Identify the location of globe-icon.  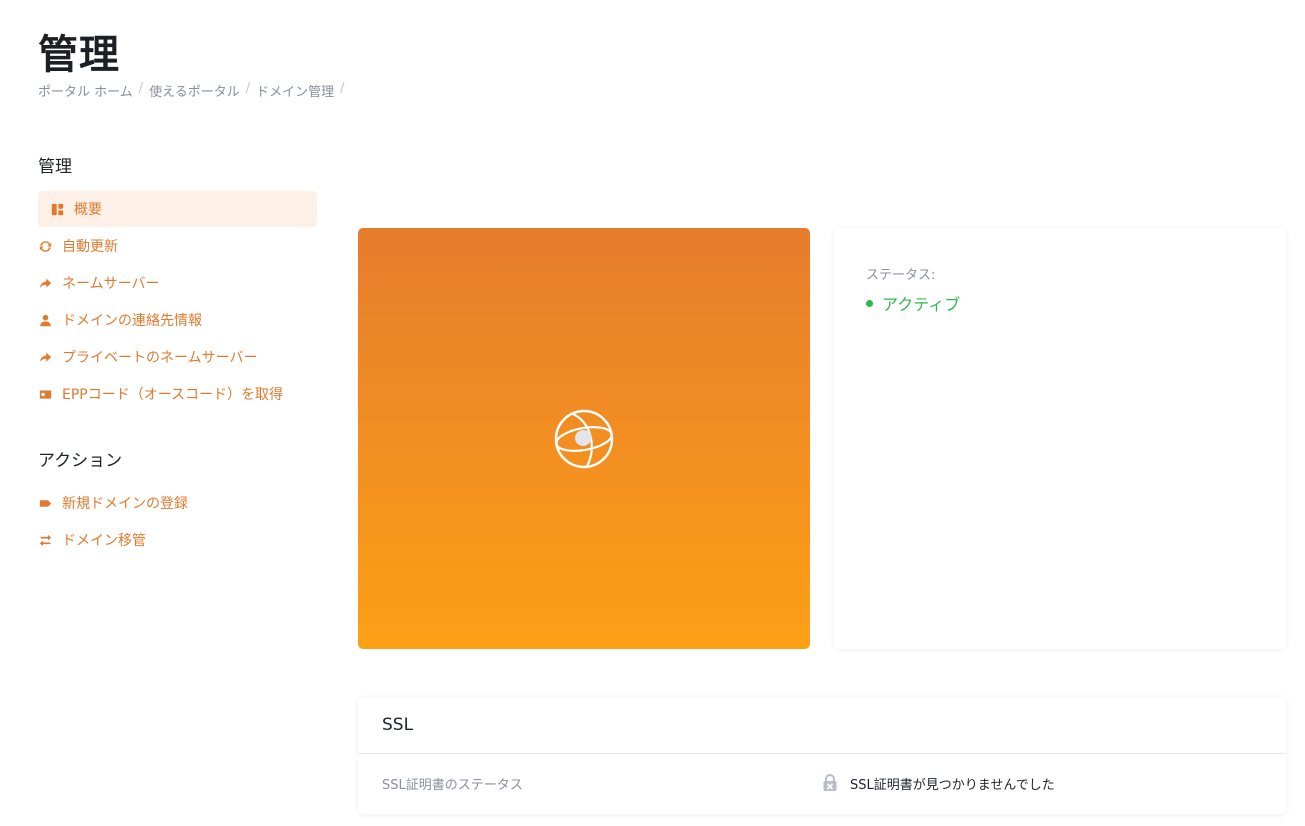
(584, 438).